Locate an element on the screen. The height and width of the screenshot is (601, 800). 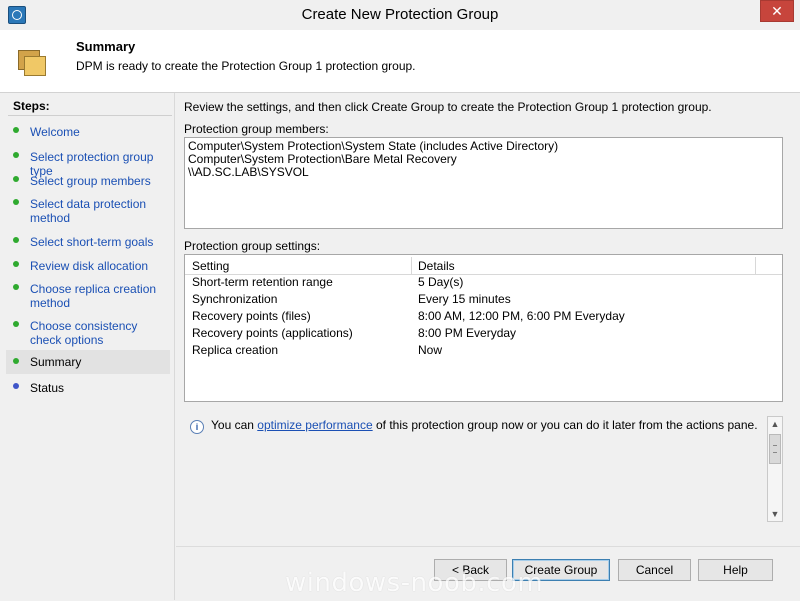
step-label: Select group members is located at coordinates (90, 181).